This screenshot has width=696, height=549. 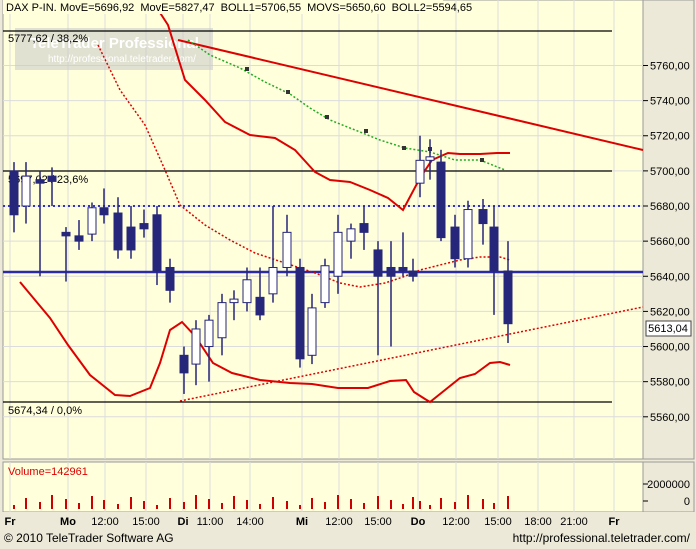 What do you see at coordinates (177, 8) in the screenshot?
I see `header-indicator-1: MovE=5827,47` at bounding box center [177, 8].